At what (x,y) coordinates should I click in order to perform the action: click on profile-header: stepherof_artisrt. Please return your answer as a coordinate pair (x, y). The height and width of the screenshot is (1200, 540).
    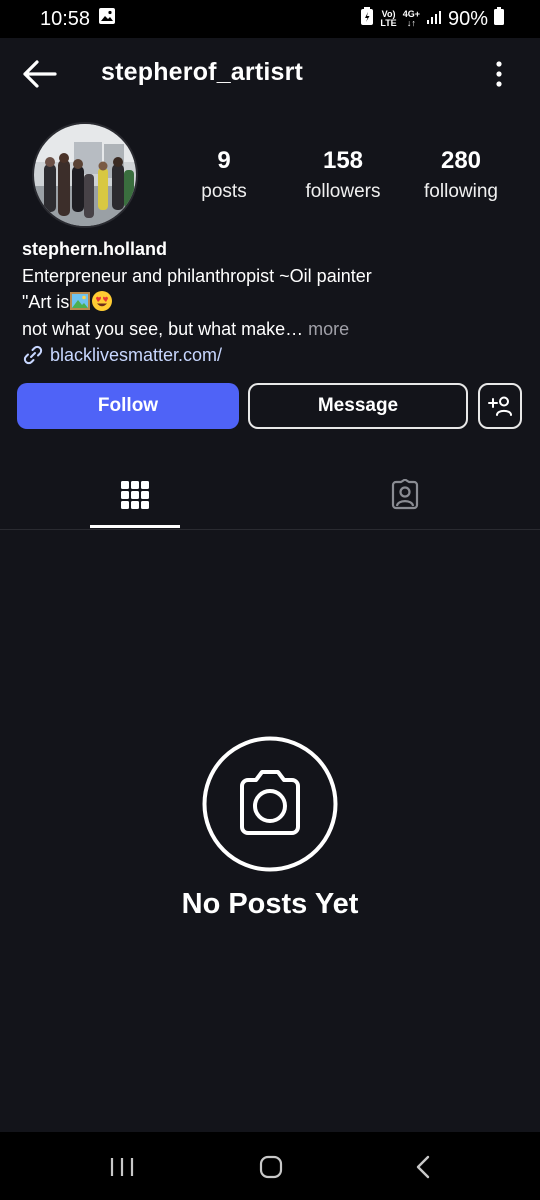
    Looking at the image, I should click on (270, 74).